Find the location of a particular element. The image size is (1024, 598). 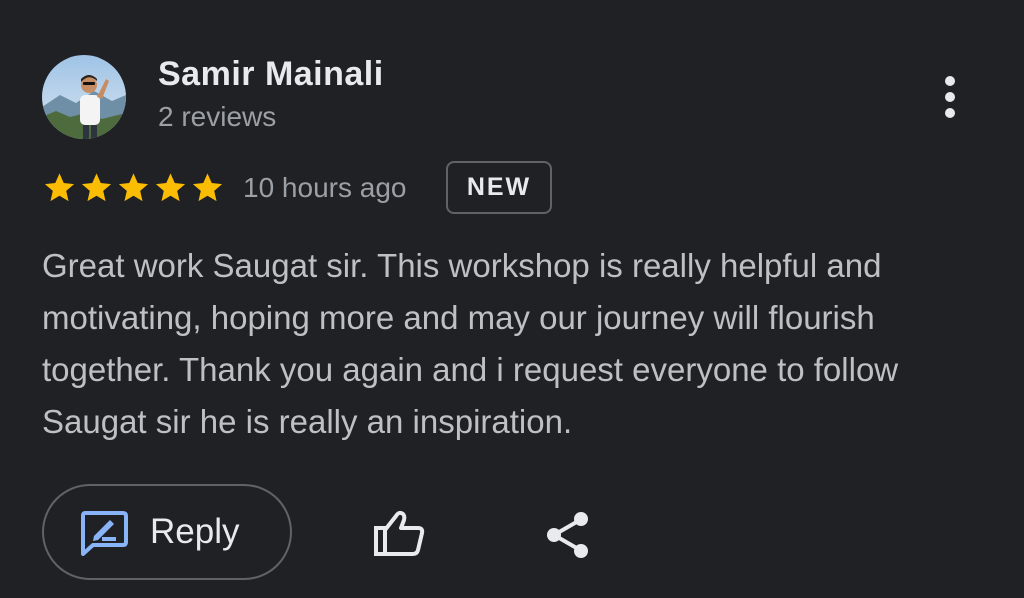

reply-label: Reply is located at coordinates (195, 531).